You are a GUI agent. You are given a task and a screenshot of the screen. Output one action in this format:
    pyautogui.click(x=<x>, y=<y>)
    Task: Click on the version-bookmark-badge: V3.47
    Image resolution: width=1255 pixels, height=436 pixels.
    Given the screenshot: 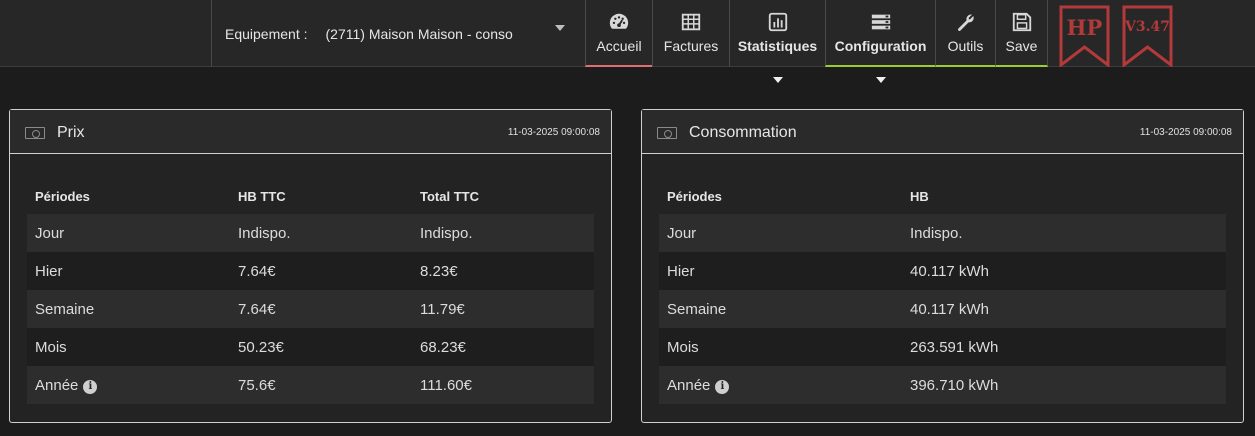 What is the action you would take?
    pyautogui.click(x=1147, y=36)
    